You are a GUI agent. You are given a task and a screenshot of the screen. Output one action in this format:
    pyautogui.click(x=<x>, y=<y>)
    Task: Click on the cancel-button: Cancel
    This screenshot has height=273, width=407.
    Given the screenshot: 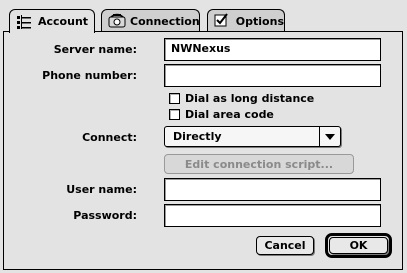 What is the action you would take?
    pyautogui.click(x=285, y=245)
    